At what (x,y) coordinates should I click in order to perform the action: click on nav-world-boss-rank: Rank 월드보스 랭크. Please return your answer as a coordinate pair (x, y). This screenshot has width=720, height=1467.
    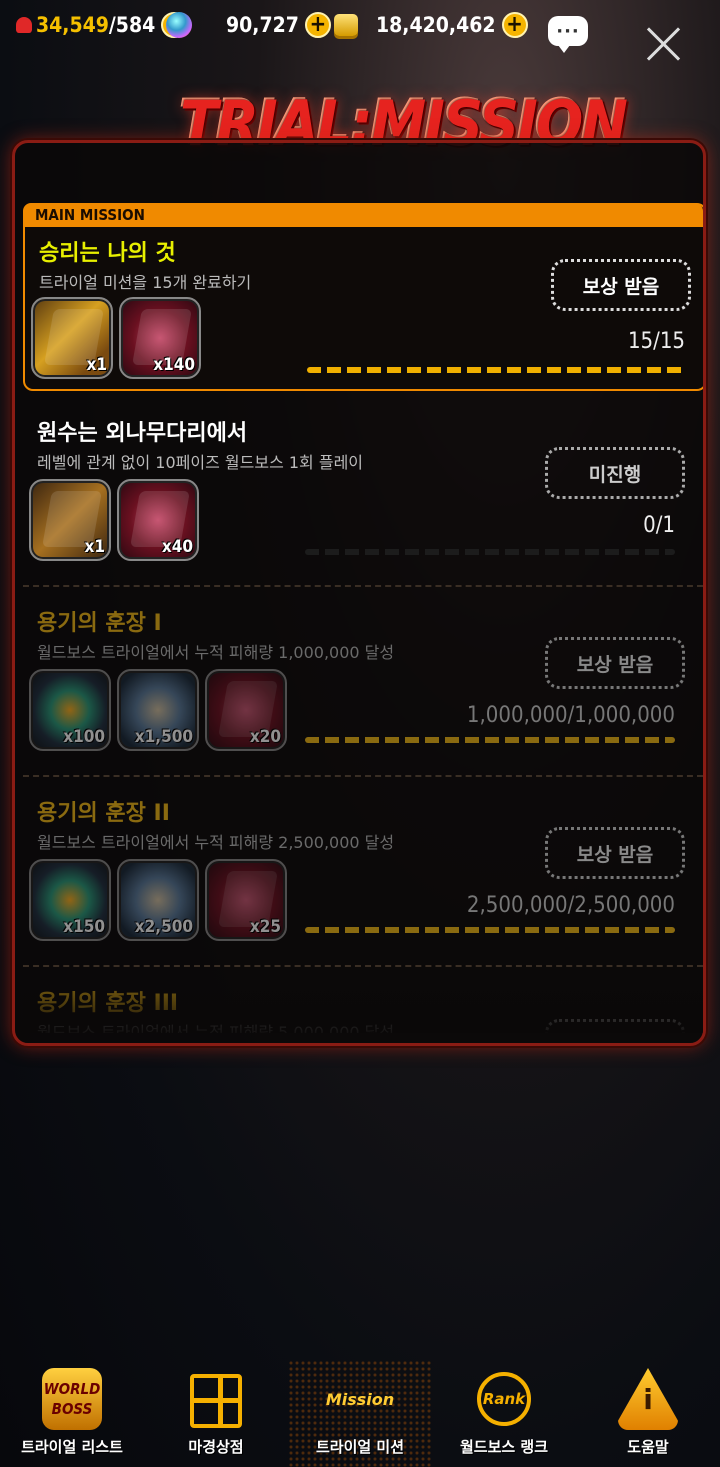
    Looking at the image, I should click on (504, 1413).